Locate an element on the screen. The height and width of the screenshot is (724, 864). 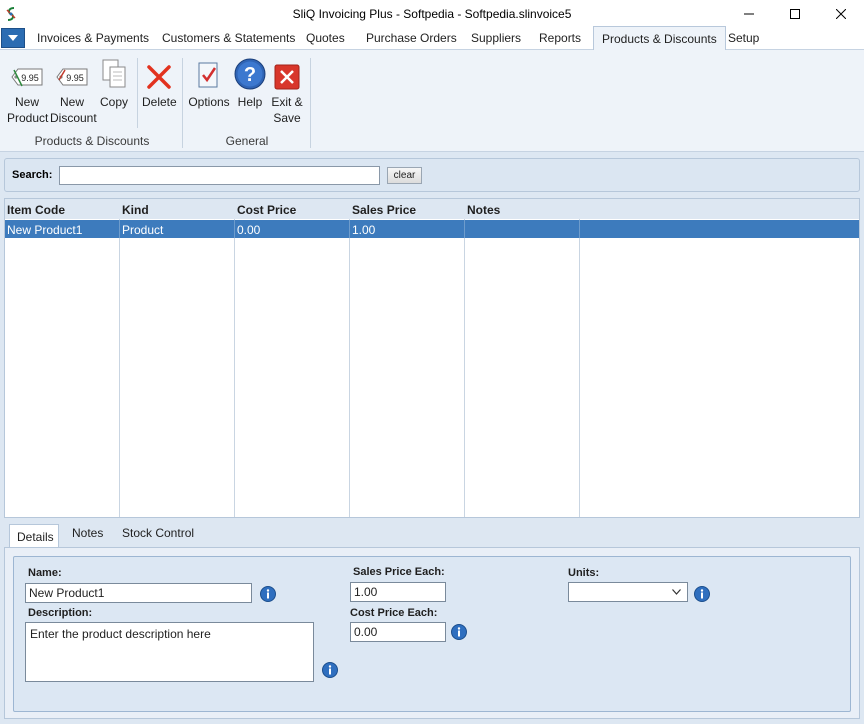
help-icon: ? is located at coordinates (250, 74).